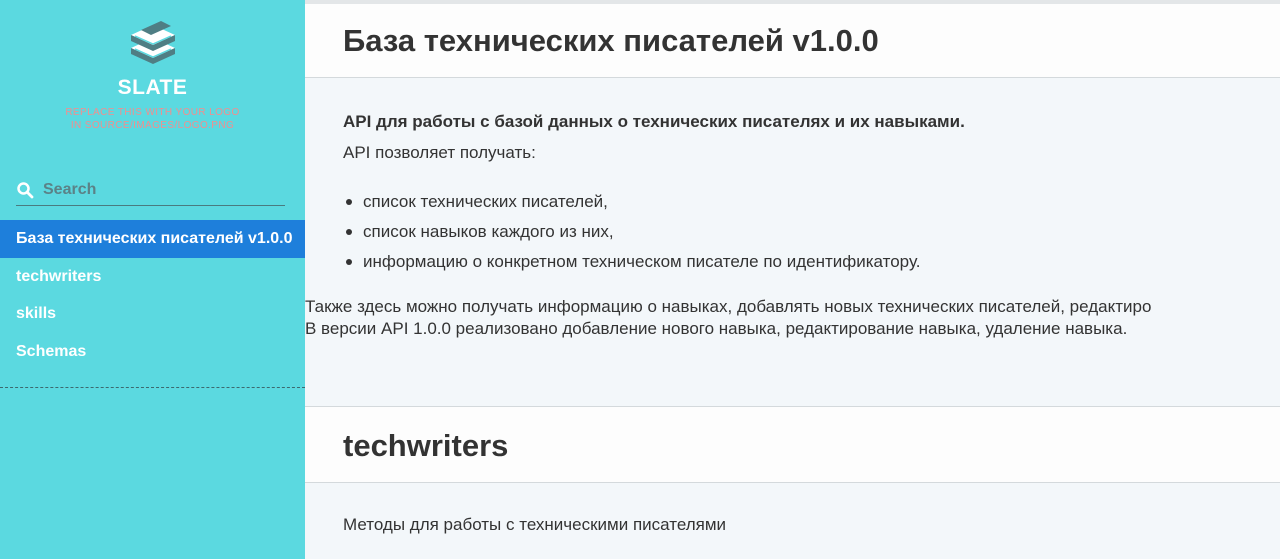 This screenshot has height=559, width=1280. I want to click on search-box, so click(150, 190).